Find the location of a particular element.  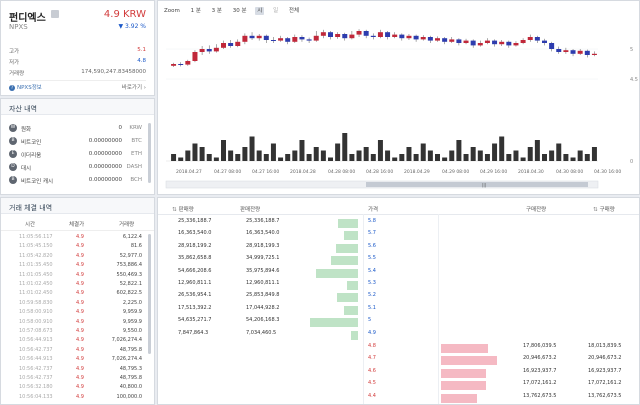

x-tick-label: 2018.04.29 is located at coordinates (417, 172).